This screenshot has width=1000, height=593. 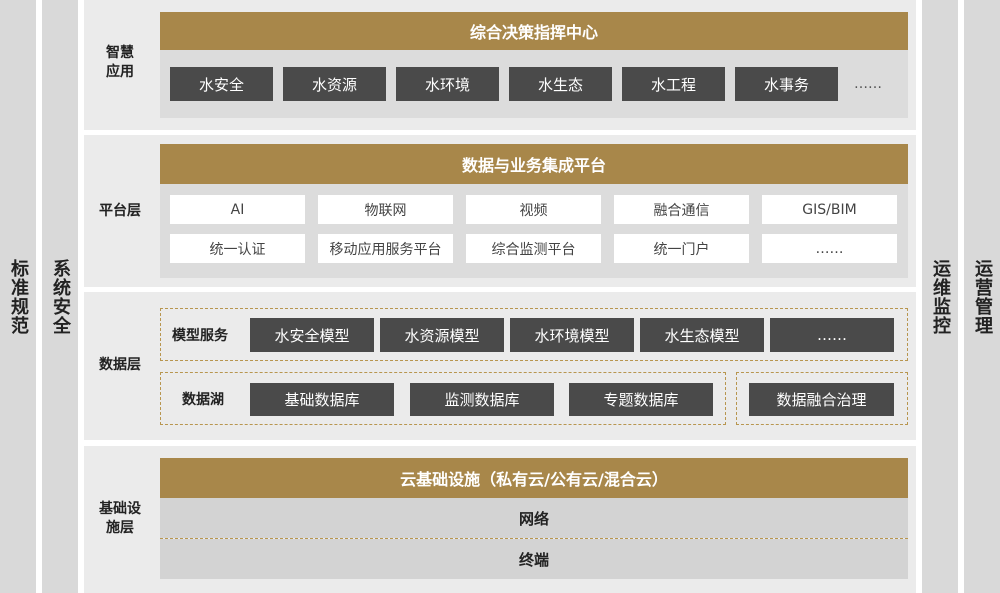 What do you see at coordinates (203, 400) in the screenshot?
I see `data-lake-label: 数据湖` at bounding box center [203, 400].